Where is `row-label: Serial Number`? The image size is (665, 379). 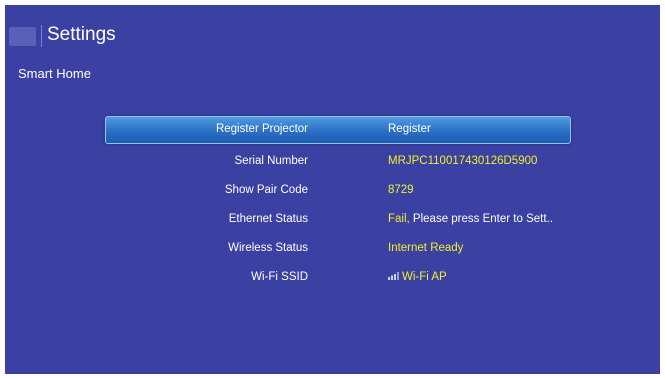 row-label: Serial Number is located at coordinates (271, 161).